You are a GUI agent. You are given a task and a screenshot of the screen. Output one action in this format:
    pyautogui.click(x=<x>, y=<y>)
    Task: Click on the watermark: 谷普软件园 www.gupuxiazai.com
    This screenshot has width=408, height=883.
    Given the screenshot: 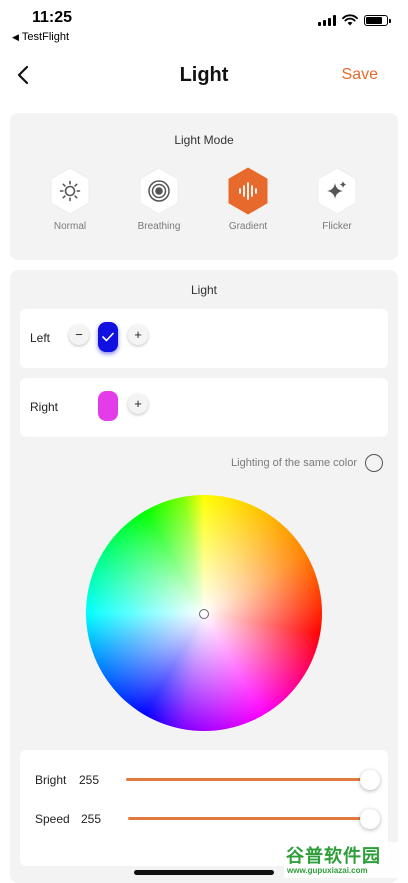 What is the action you would take?
    pyautogui.click(x=343, y=860)
    